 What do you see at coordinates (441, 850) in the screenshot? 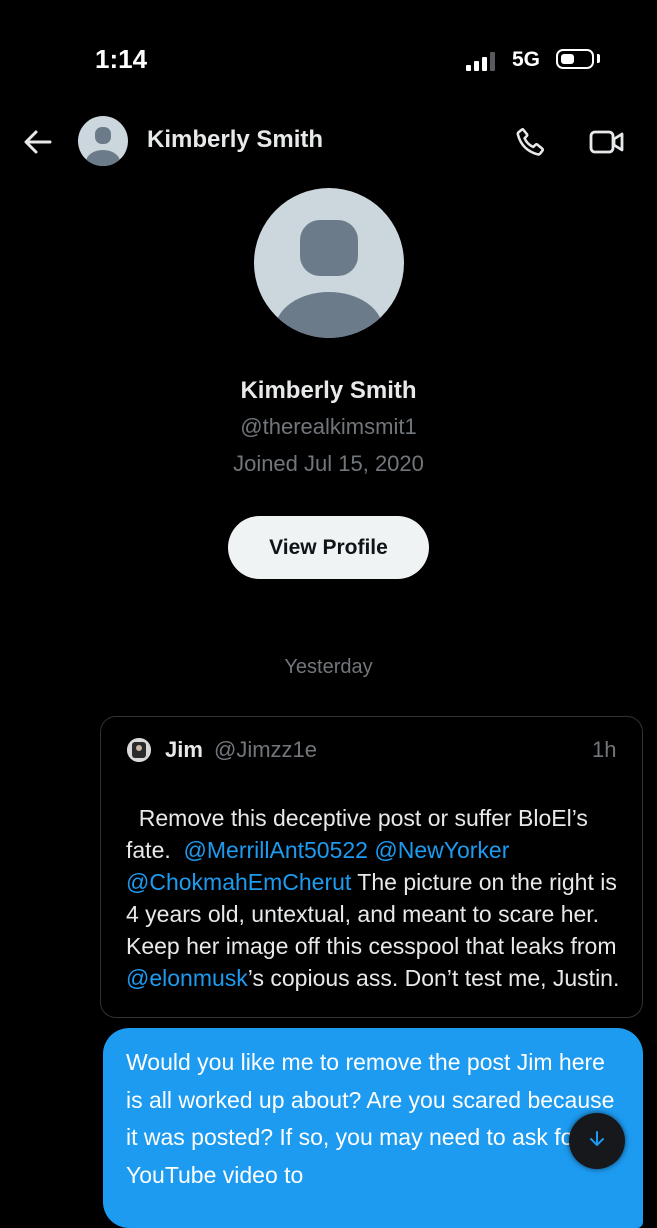
I see `mention-link: @NewYorker` at bounding box center [441, 850].